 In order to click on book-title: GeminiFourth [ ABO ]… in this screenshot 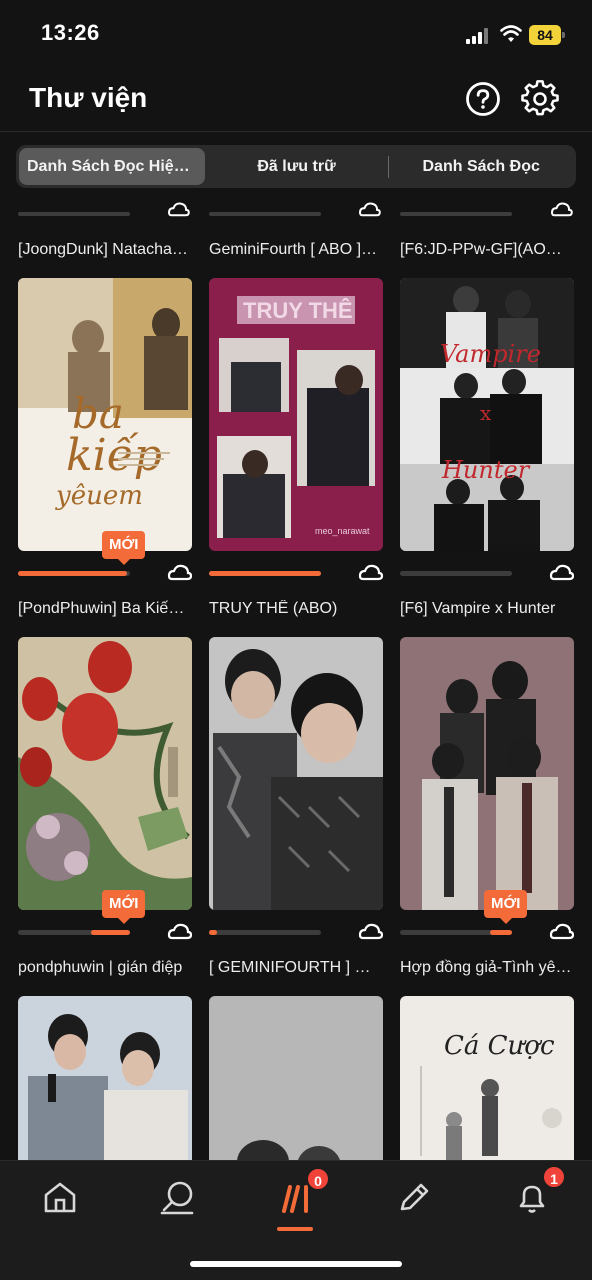, I will do `click(295, 250)`.